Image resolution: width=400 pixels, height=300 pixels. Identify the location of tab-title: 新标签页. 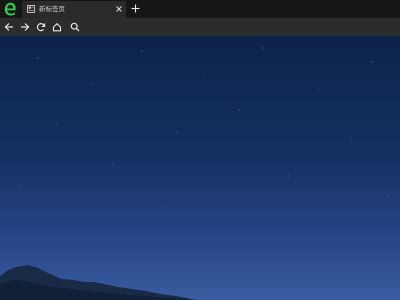
(52, 9).